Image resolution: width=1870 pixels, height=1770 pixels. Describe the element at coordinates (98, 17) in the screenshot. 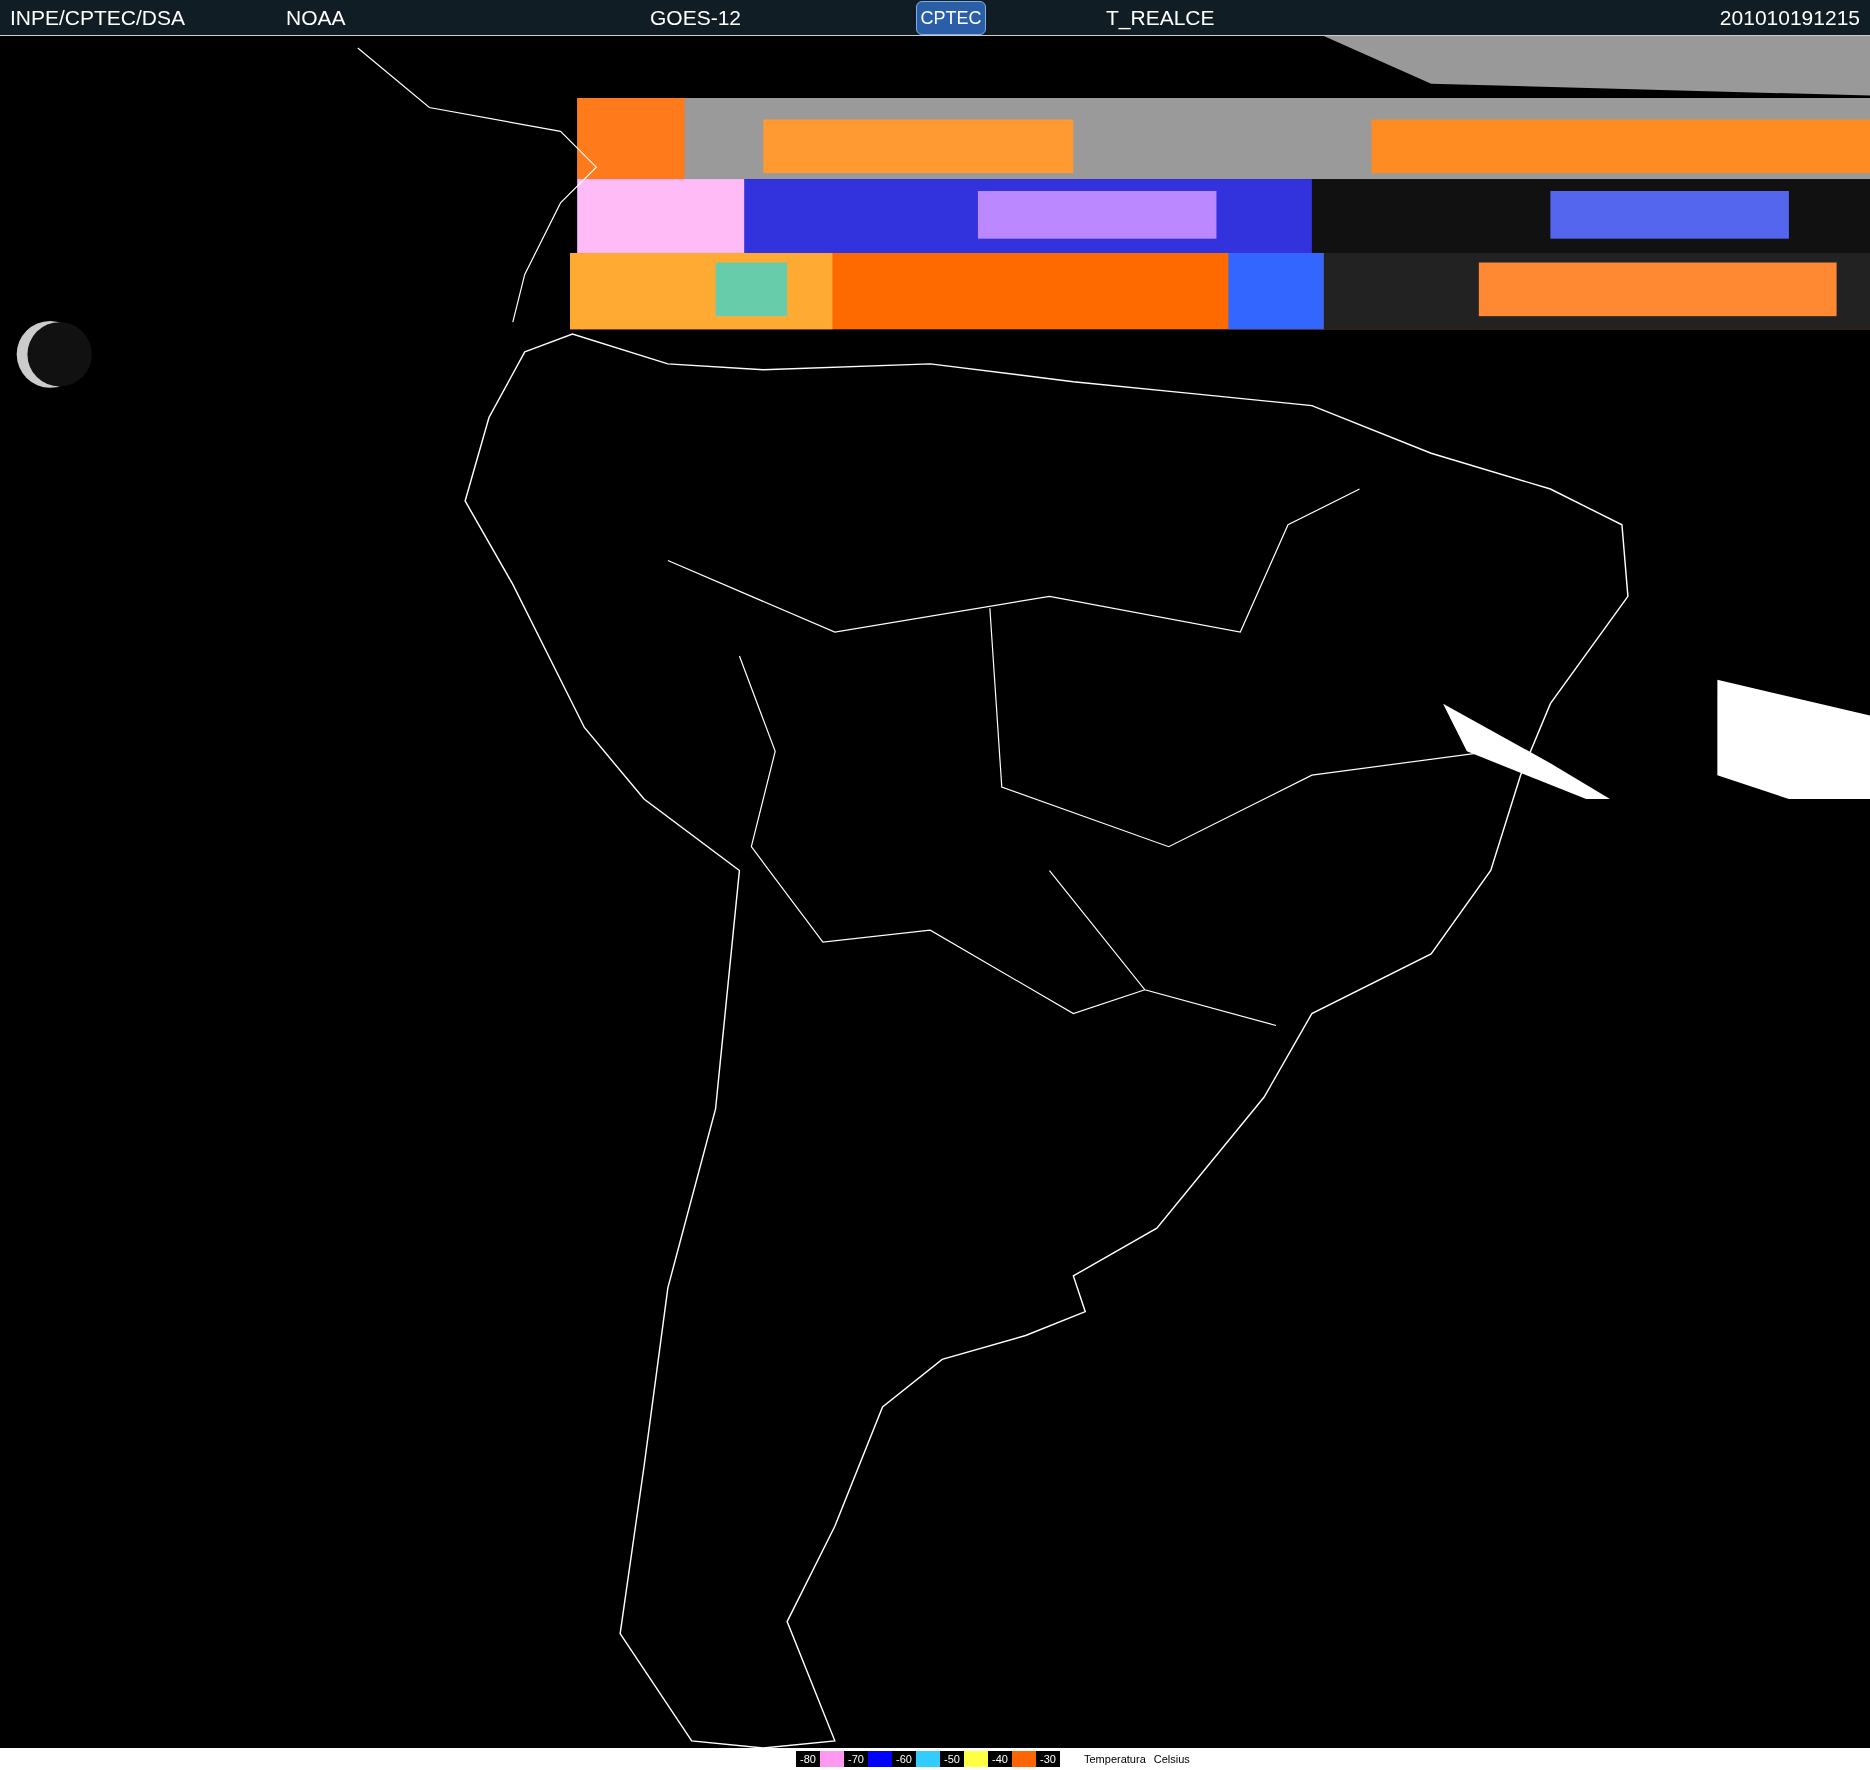

I see `source-label: INPE/CPTEC/DSA` at that location.